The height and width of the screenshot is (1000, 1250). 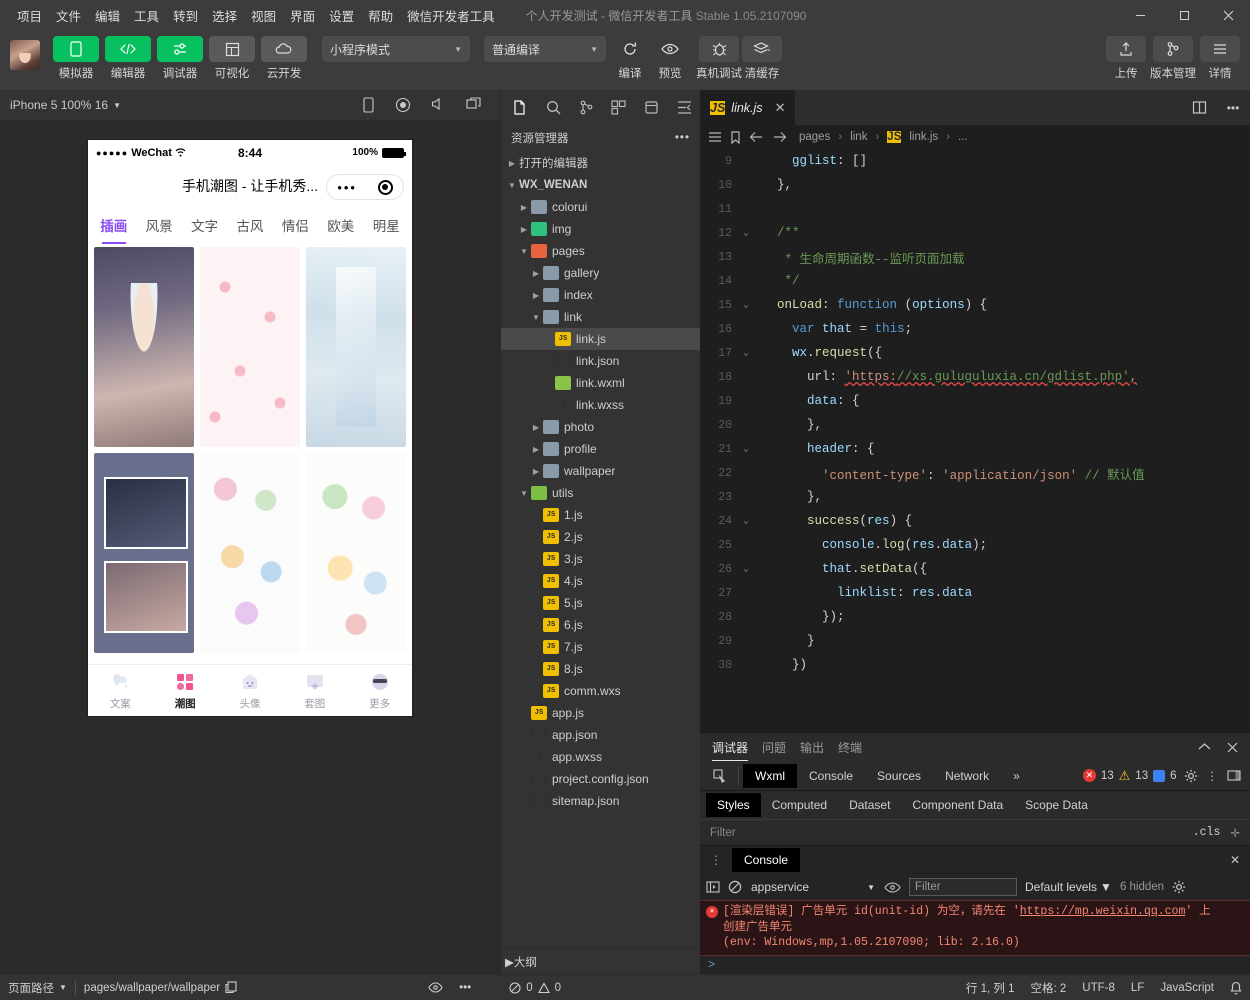 I want to click on page-path-value-group: pages/wallpaper/wallpaper, so click(x=160, y=987).